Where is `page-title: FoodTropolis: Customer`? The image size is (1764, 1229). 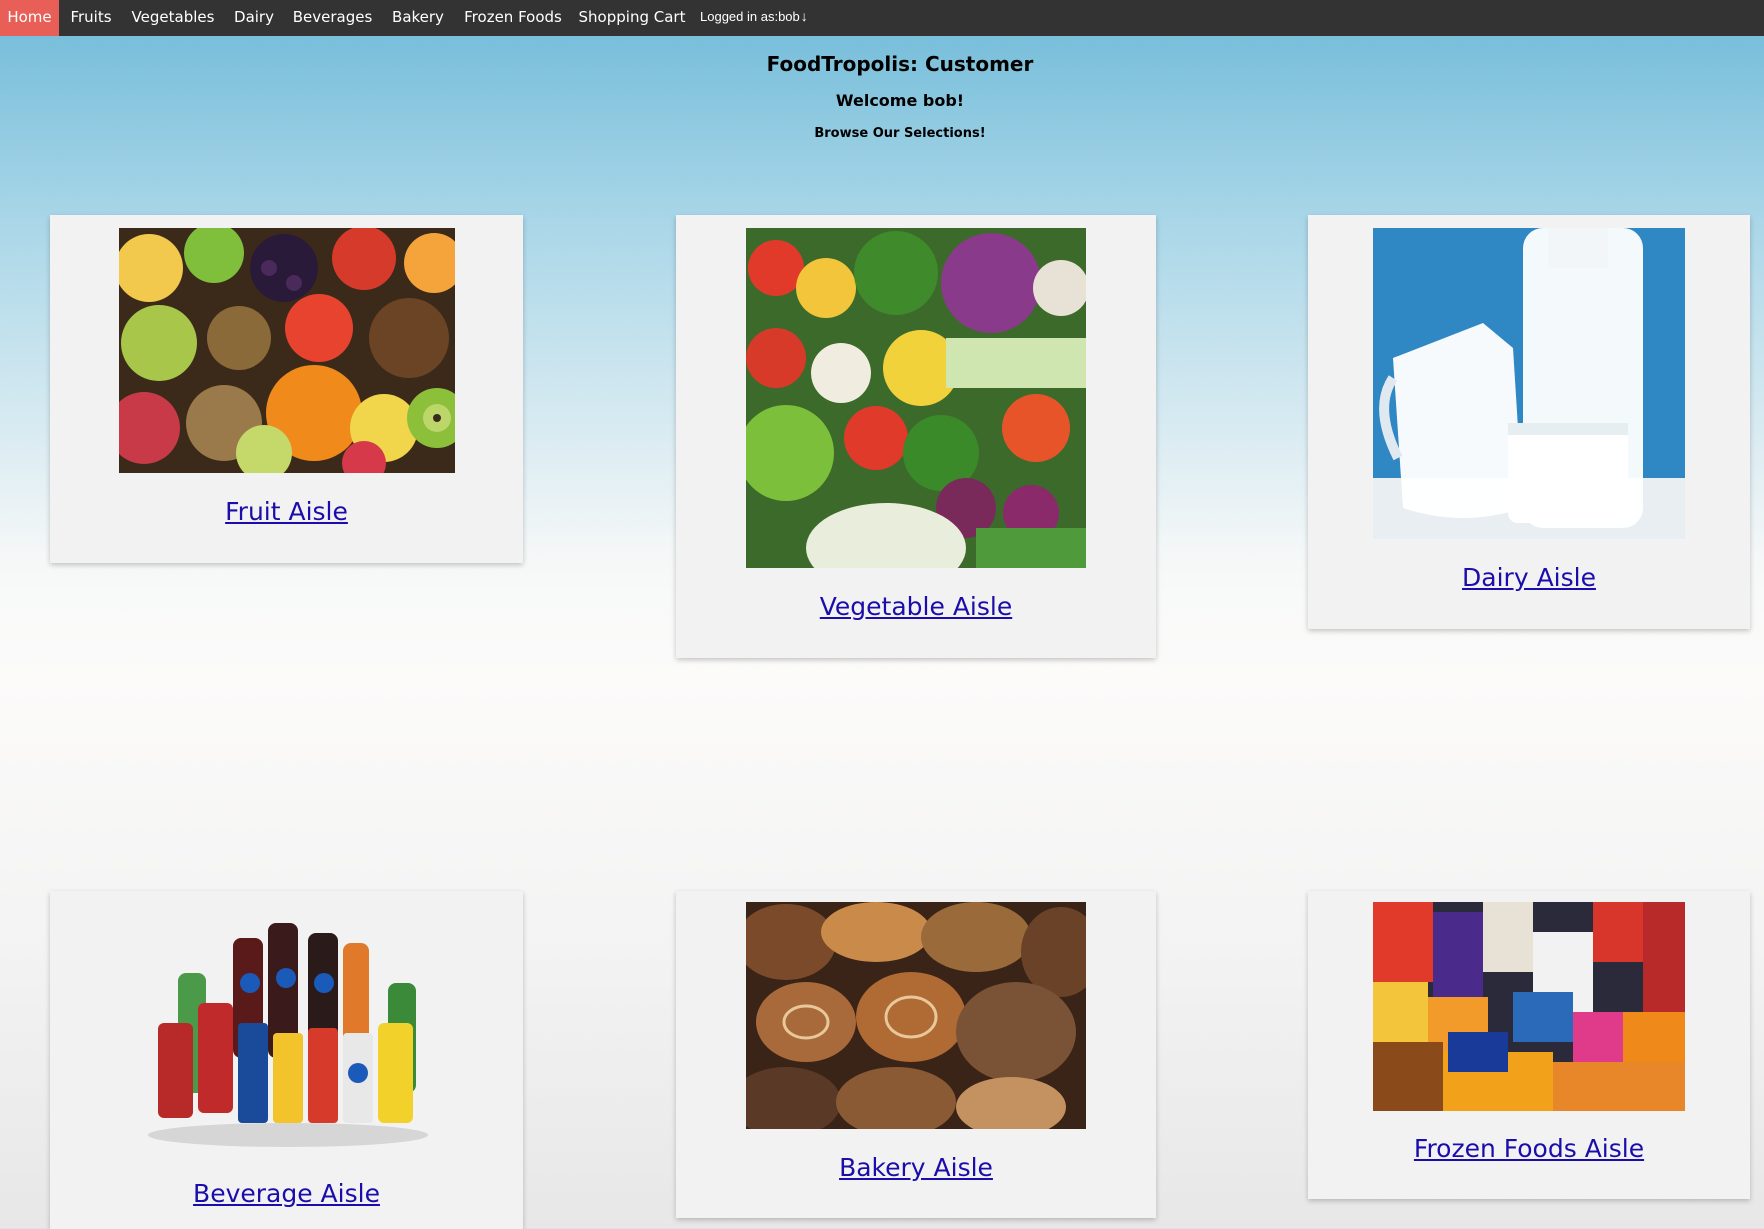
page-title: FoodTropolis: Customer is located at coordinates (900, 64).